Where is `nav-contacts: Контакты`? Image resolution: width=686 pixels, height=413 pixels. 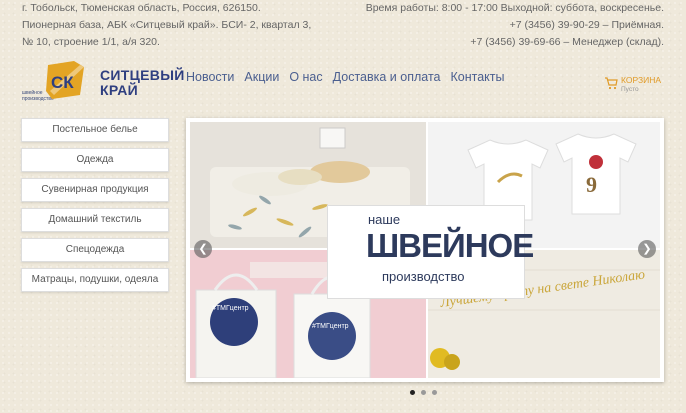
nav-contacts: Контакты is located at coordinates (477, 77).